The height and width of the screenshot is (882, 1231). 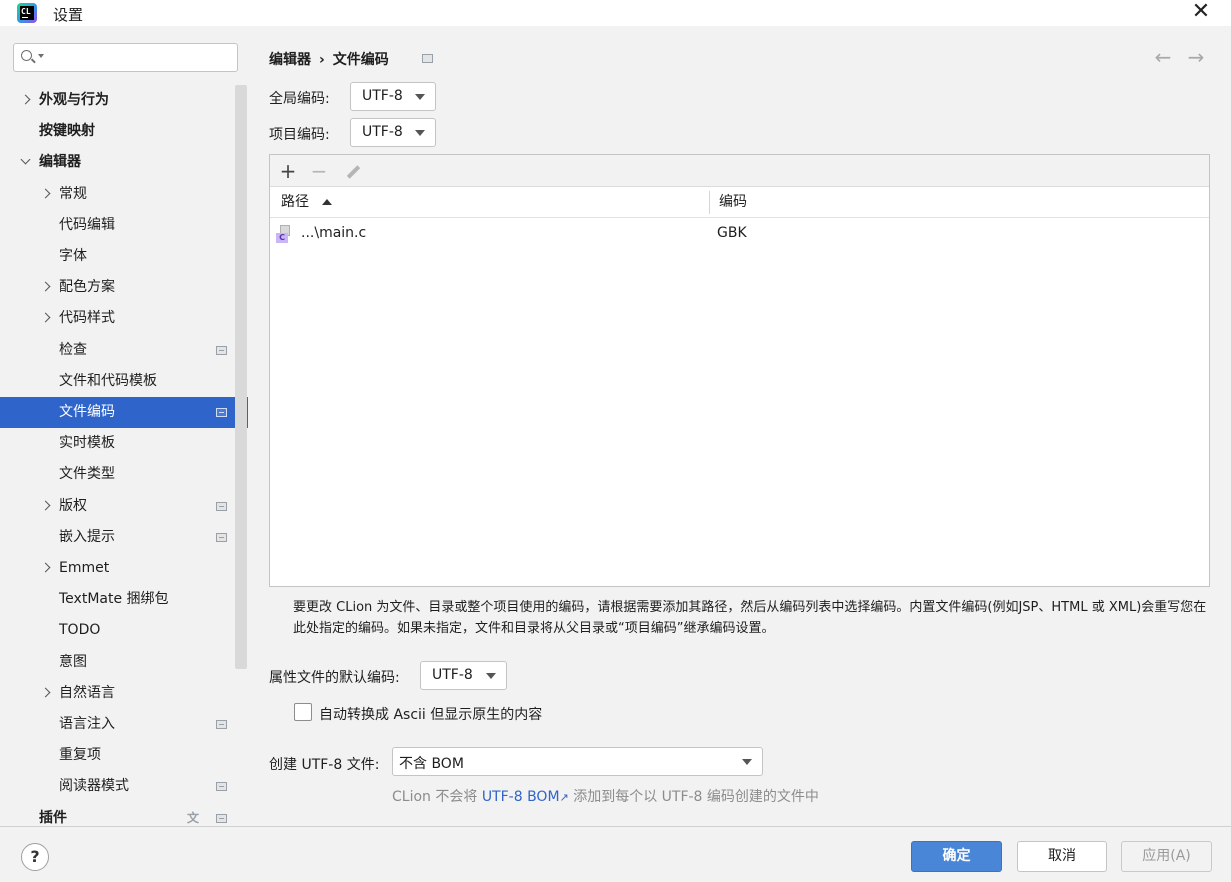 I want to click on help-icon: ?, so click(x=35, y=857).